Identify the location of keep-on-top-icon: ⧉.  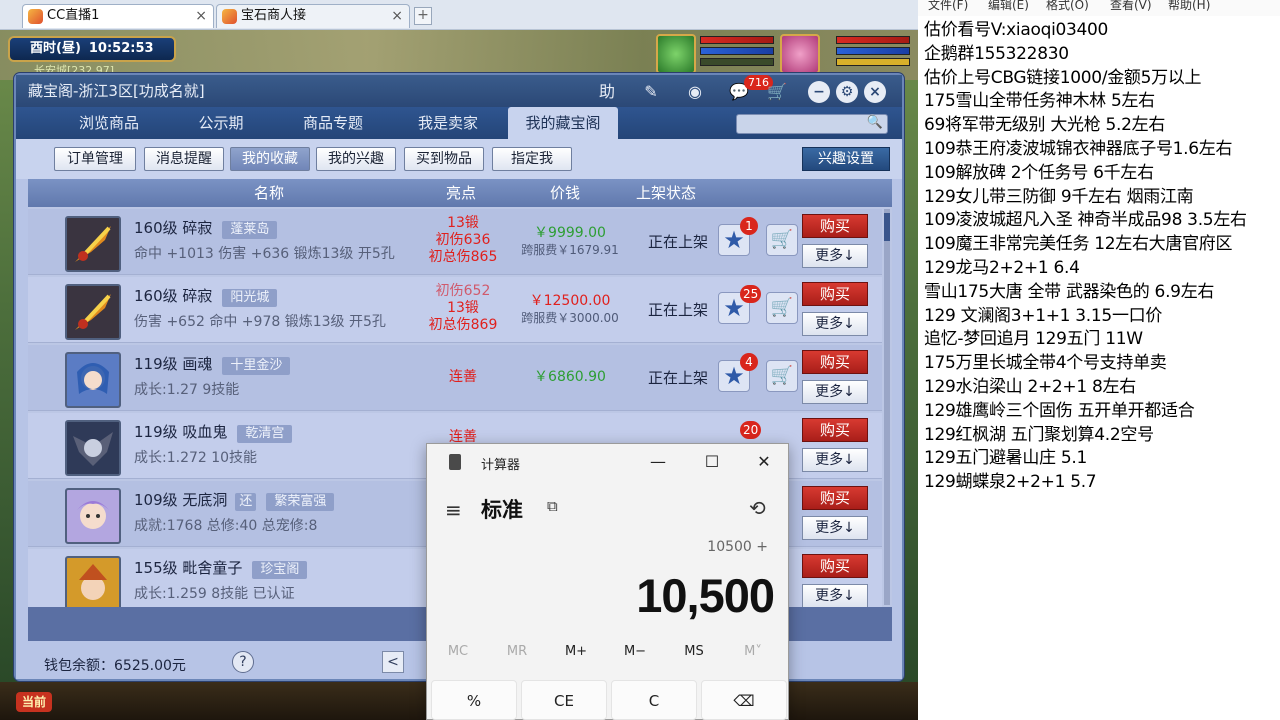
(552, 506).